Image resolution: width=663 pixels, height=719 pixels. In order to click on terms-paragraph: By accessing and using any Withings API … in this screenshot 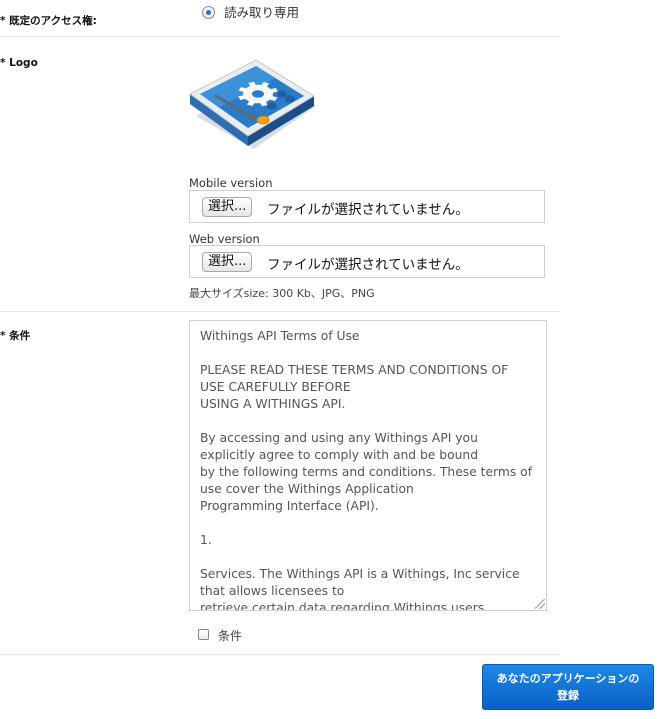, I will do `click(366, 472)`.